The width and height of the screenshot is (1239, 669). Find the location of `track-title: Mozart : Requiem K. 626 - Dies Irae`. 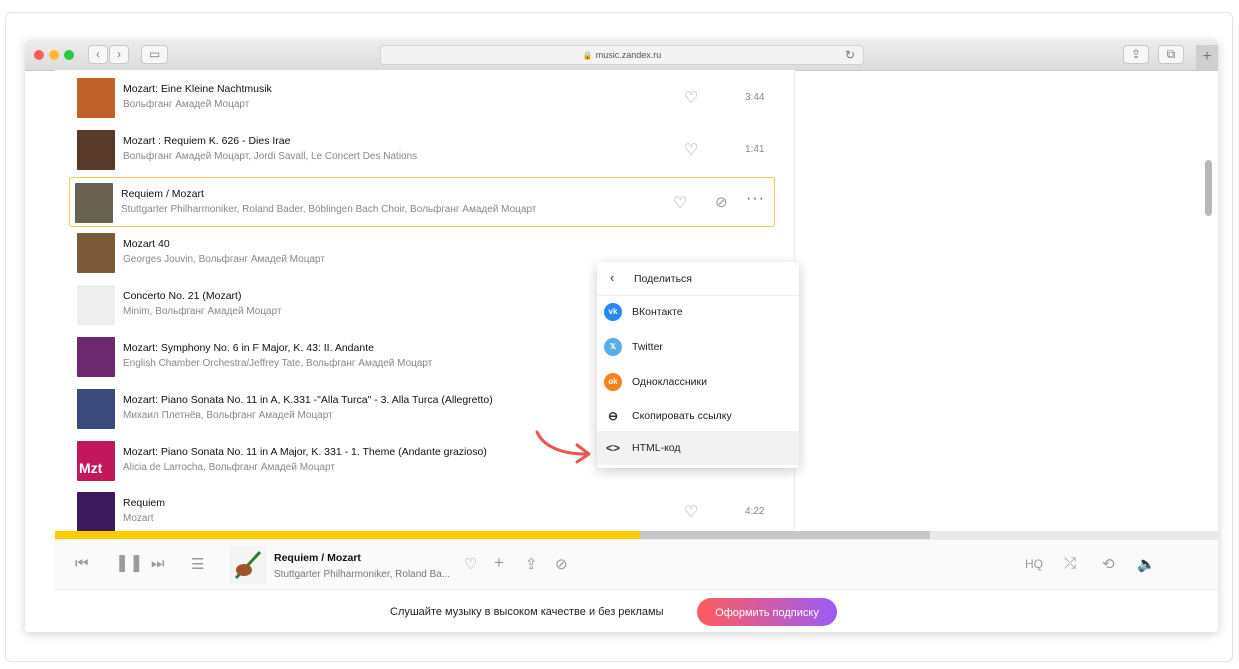

track-title: Mozart : Requiem K. 626 - Dies Irae is located at coordinates (206, 141).